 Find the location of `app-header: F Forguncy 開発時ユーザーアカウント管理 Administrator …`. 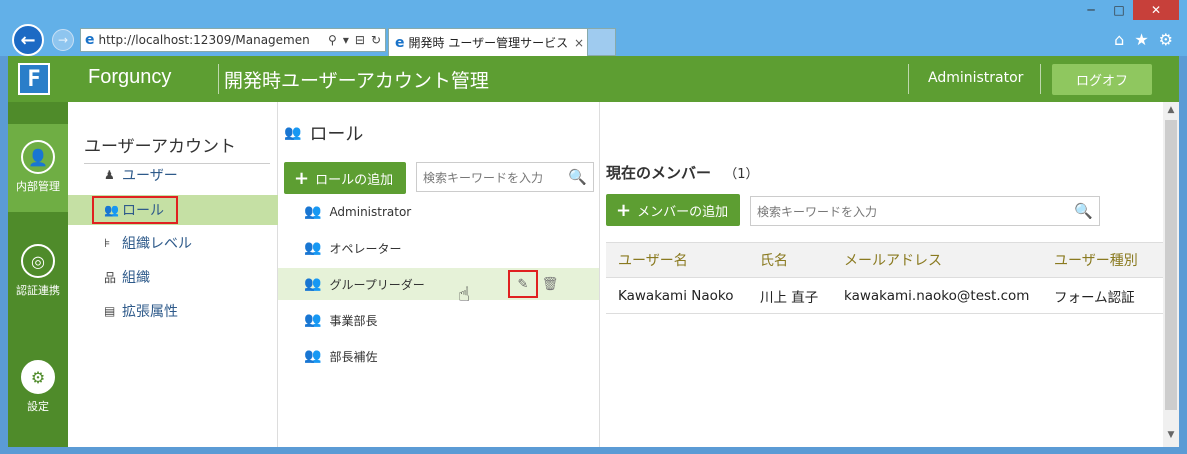

app-header: F Forguncy 開発時ユーザーアカウント管理 Administrator … is located at coordinates (593, 79).